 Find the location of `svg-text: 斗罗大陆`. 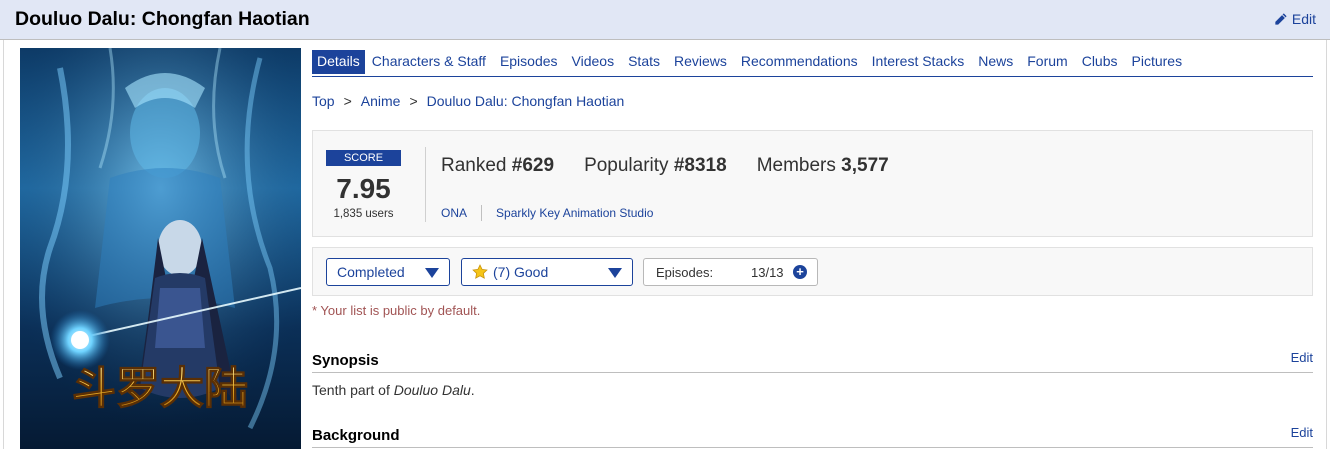

svg-text: 斗罗大陆 is located at coordinates (160, 388).